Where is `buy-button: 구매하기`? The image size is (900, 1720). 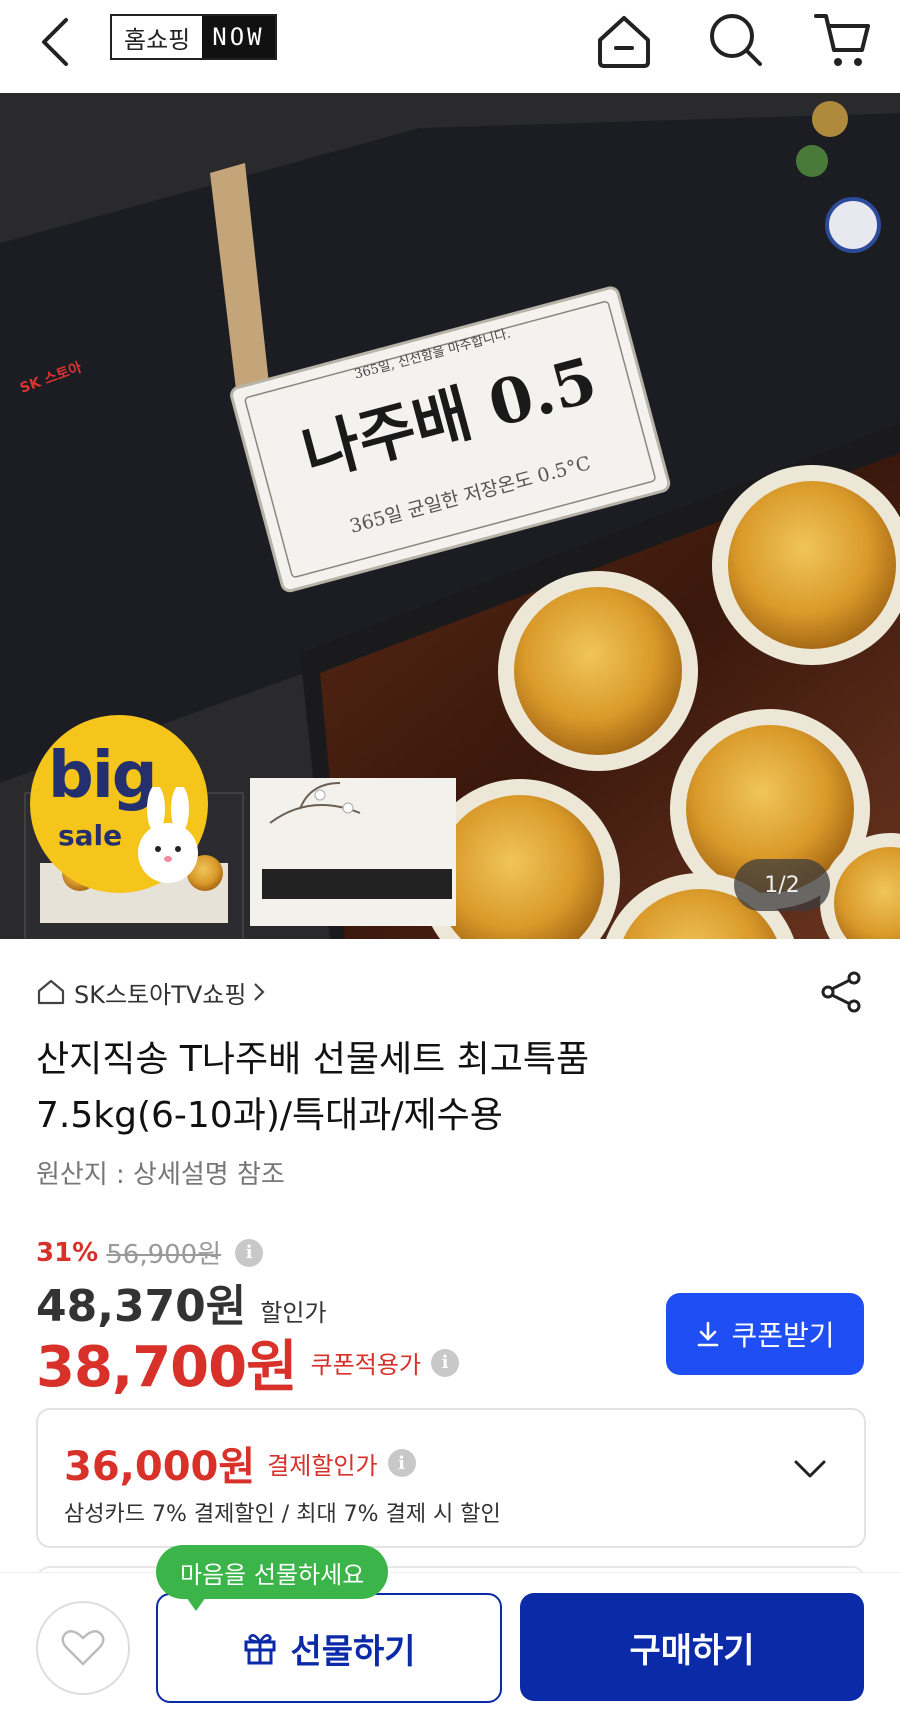 buy-button: 구매하기 is located at coordinates (692, 1647).